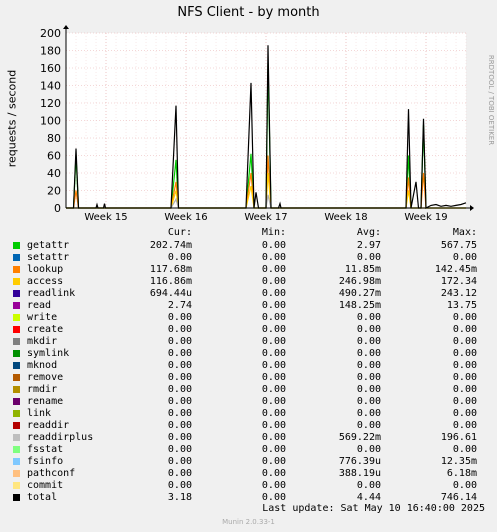 This screenshot has height=532, width=497. I want to click on legend-name: create, so click(45, 329).